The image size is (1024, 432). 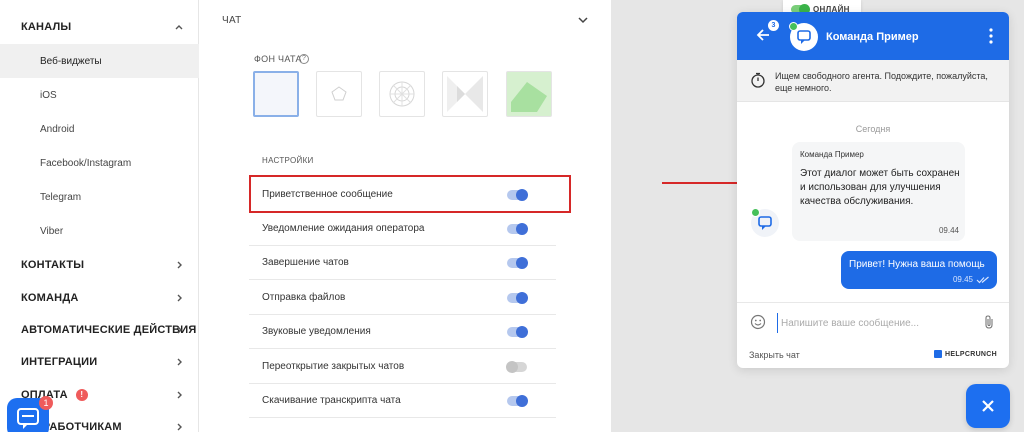 What do you see at coordinates (517, 332) in the screenshot?
I see `sound-notifications-toggle` at bounding box center [517, 332].